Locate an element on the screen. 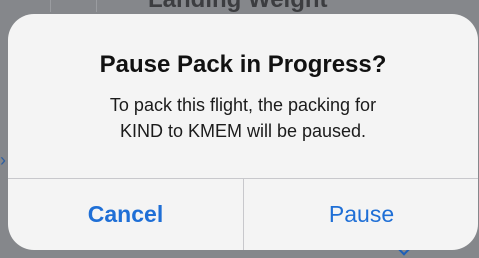  background-section-heading: Landing Weight is located at coordinates (238, 7).